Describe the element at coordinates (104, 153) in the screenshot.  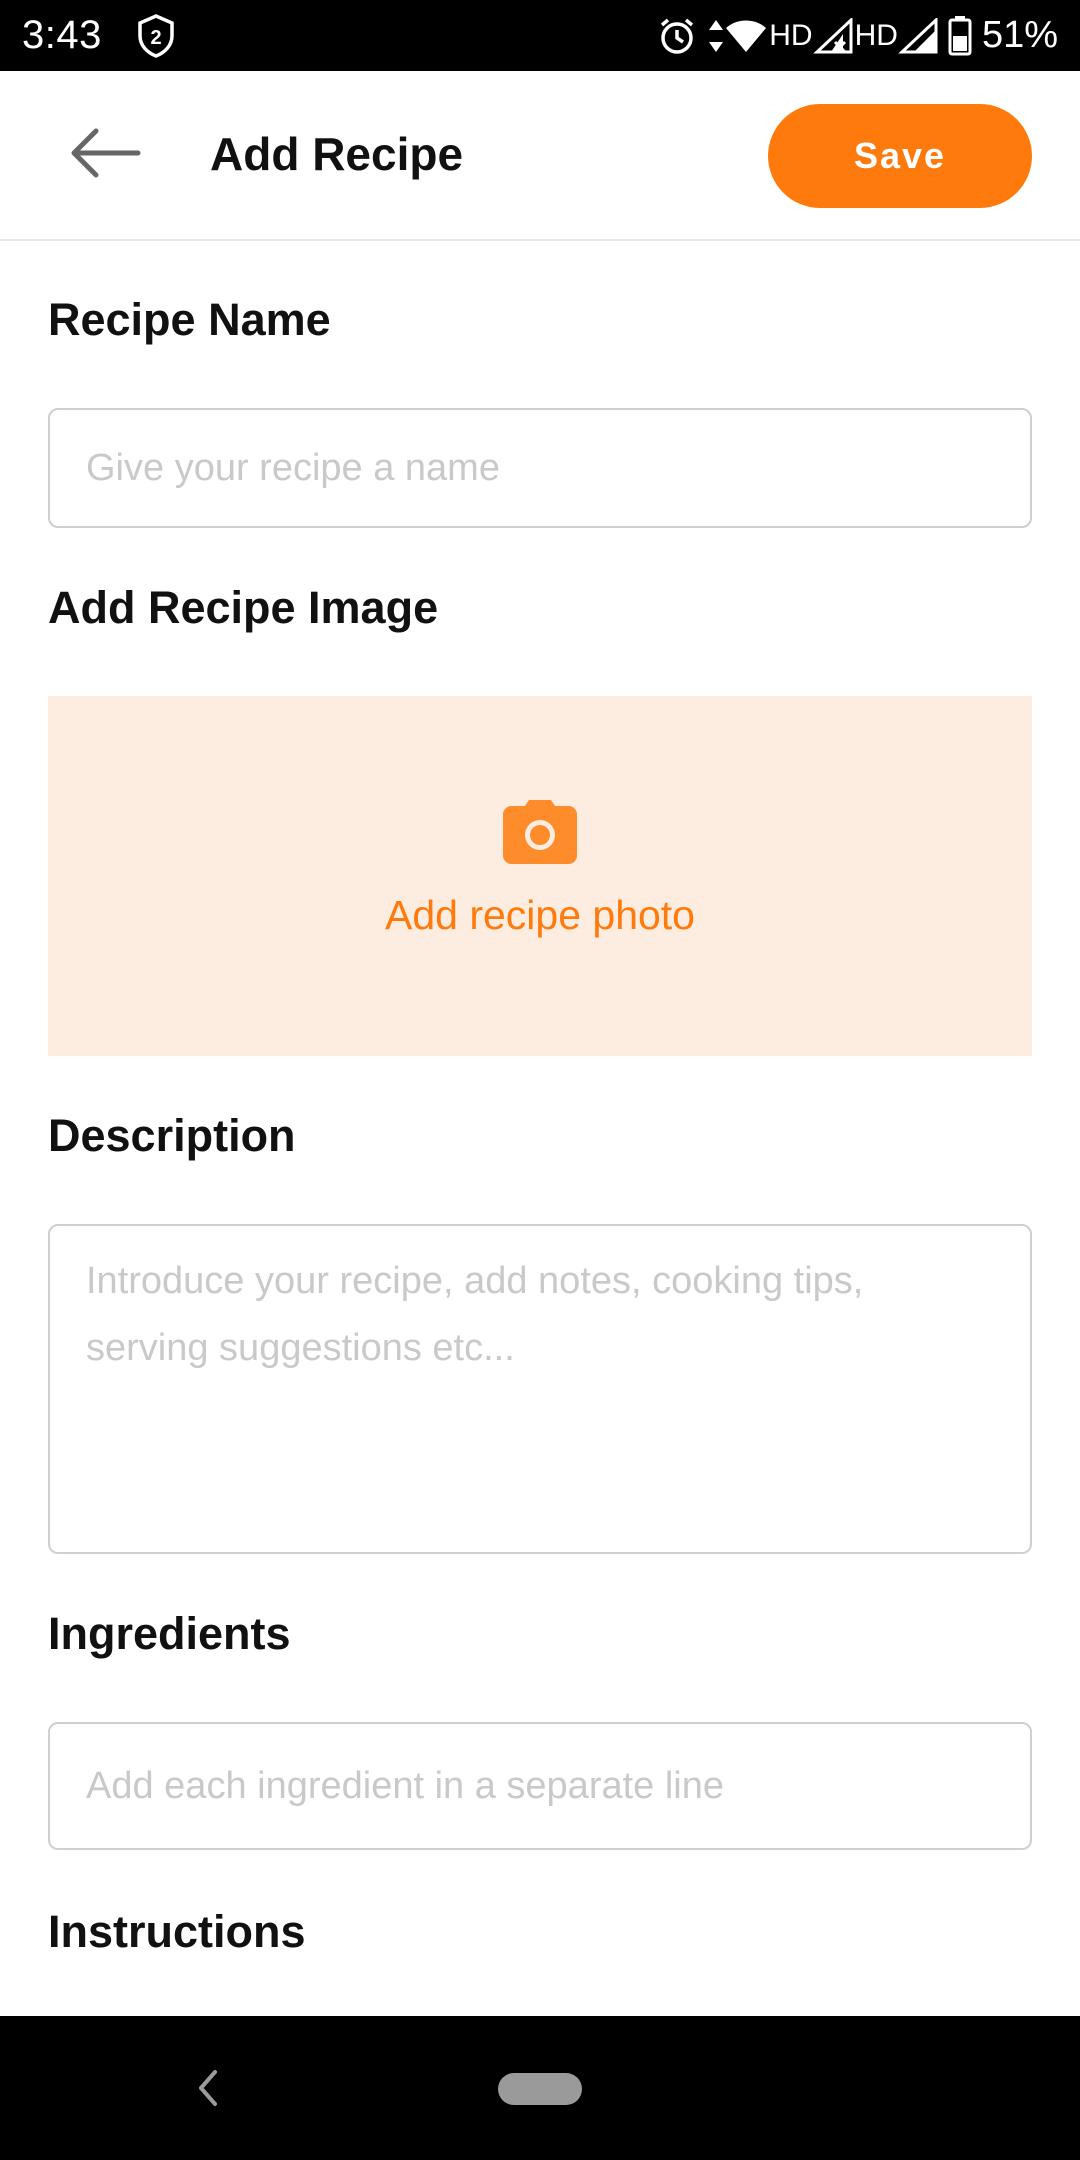
I see `arrow-left-icon` at that location.